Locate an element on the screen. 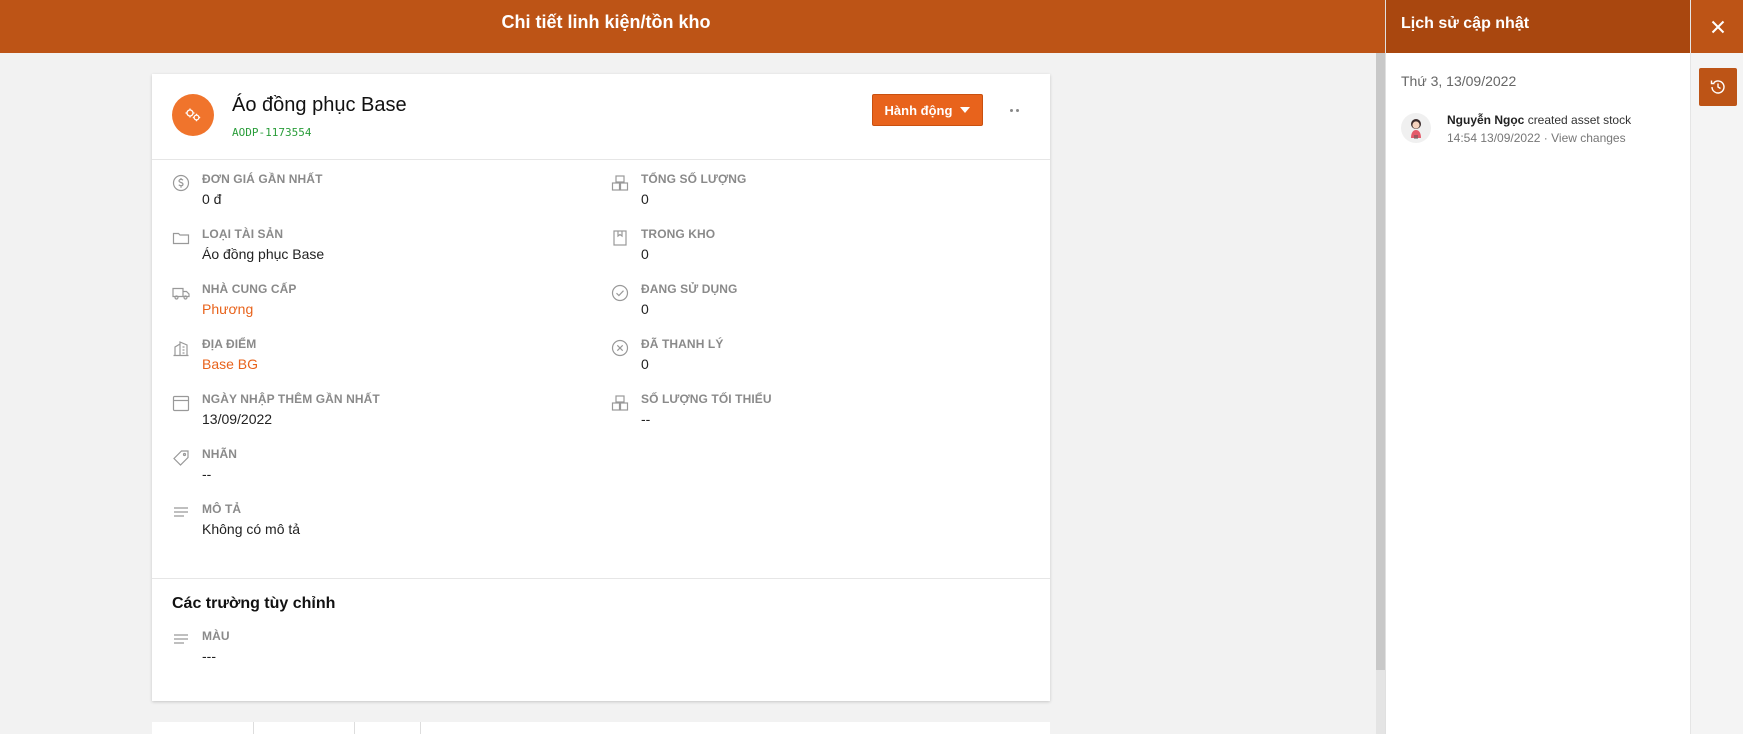  field-label: Nhà cung cấp is located at coordinates (249, 289).